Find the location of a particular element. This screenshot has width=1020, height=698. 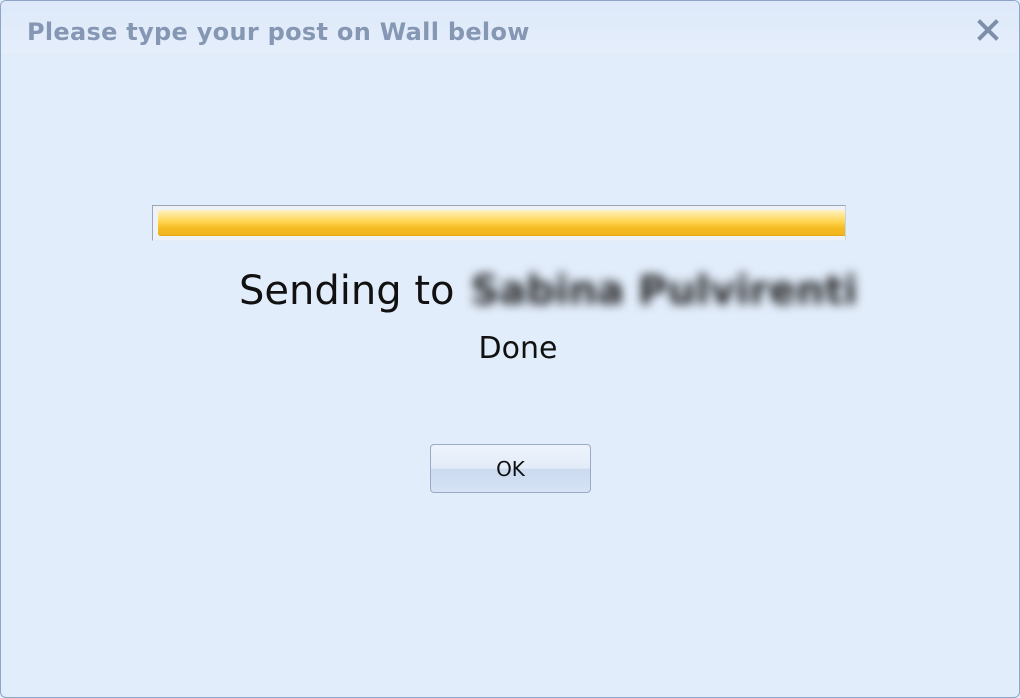

progress-bar is located at coordinates (499, 223).